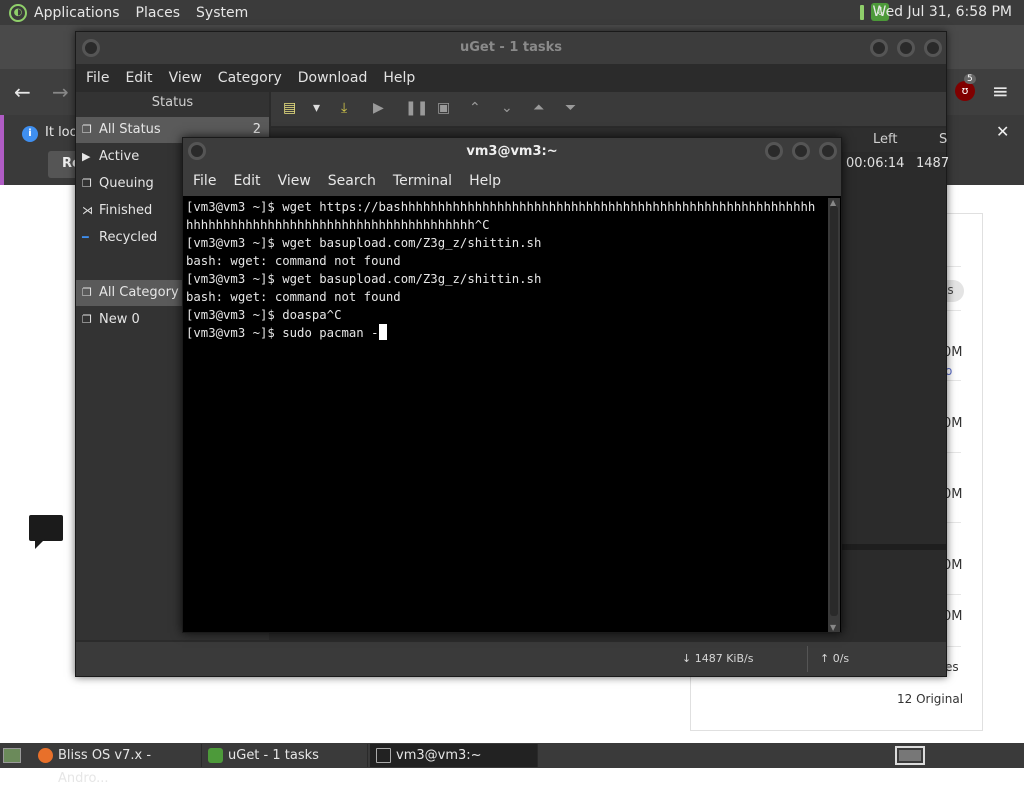 The image size is (1024, 790). What do you see at coordinates (439, 755) in the screenshot?
I see `task-label: vm3@vm3:~` at bounding box center [439, 755].